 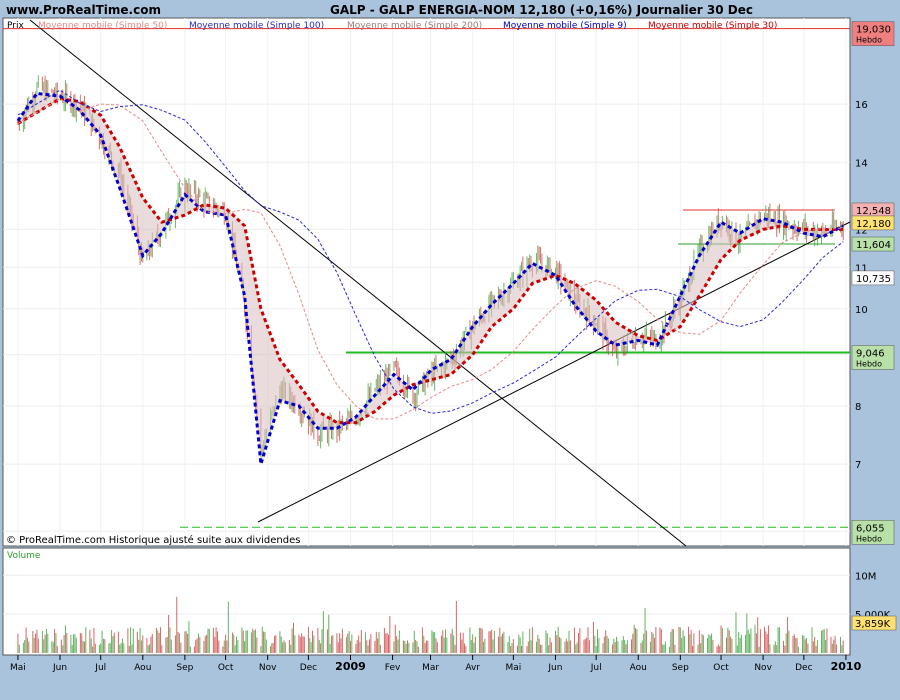 I want to click on x-tick-label: 2010, so click(x=846, y=666).